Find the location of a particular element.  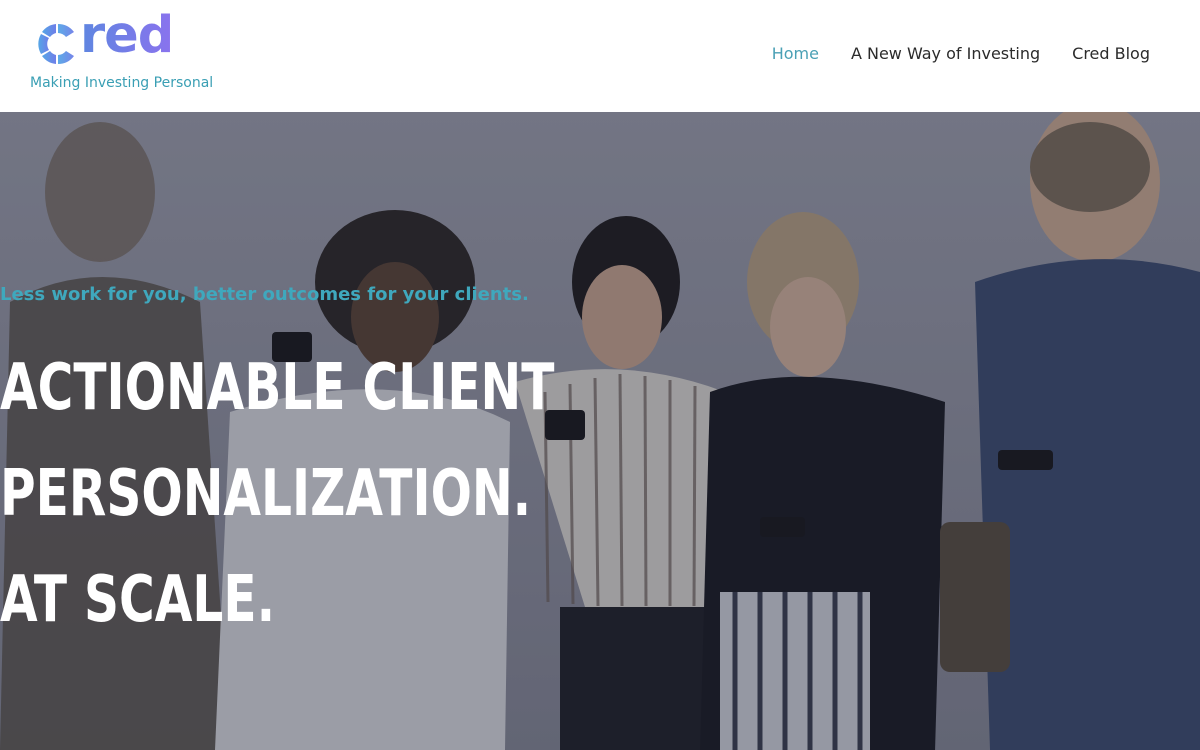

main-navigation: Home A New Way of Investing Cred Blog is located at coordinates (961, 54).